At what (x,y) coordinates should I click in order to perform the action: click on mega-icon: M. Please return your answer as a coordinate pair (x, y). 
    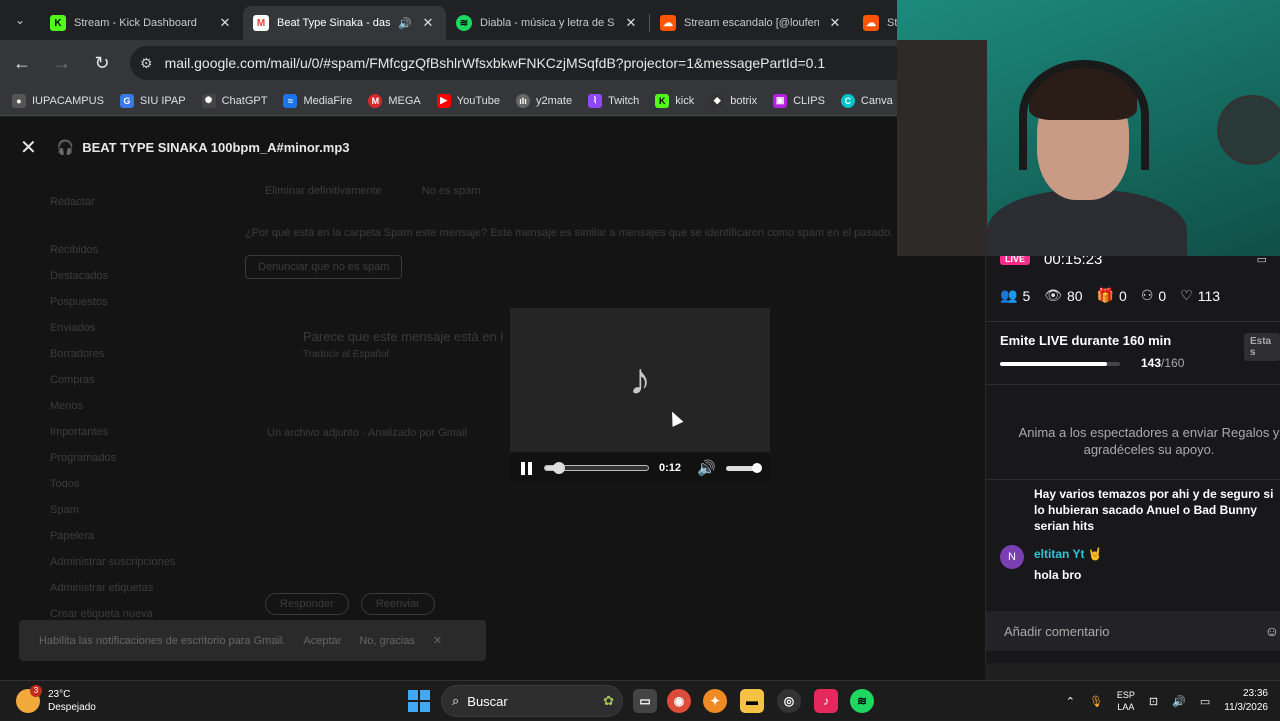
    Looking at the image, I should click on (375, 100).